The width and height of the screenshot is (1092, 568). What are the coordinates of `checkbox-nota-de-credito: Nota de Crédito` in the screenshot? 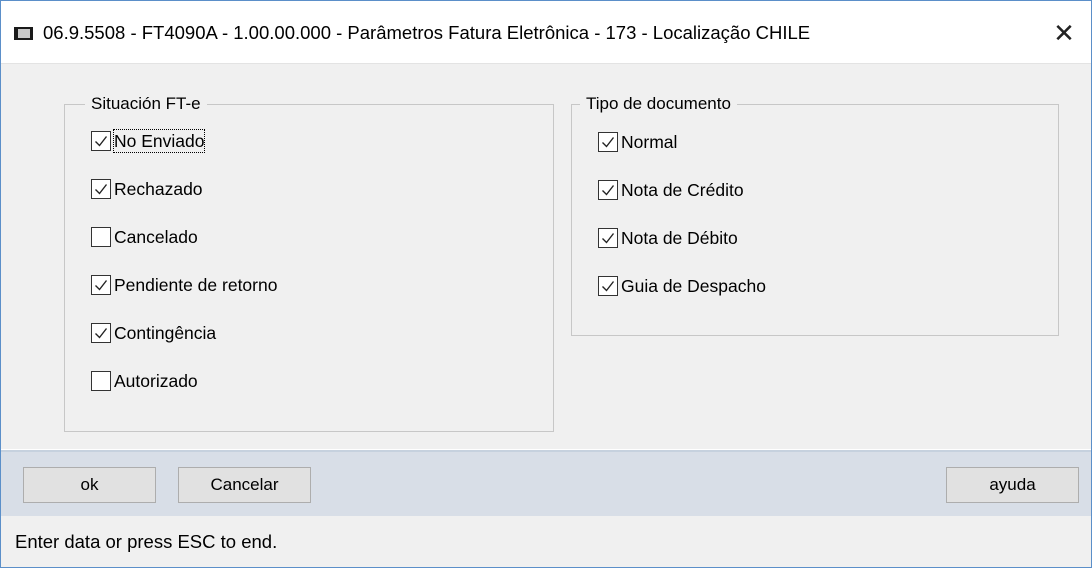 It's located at (671, 190).